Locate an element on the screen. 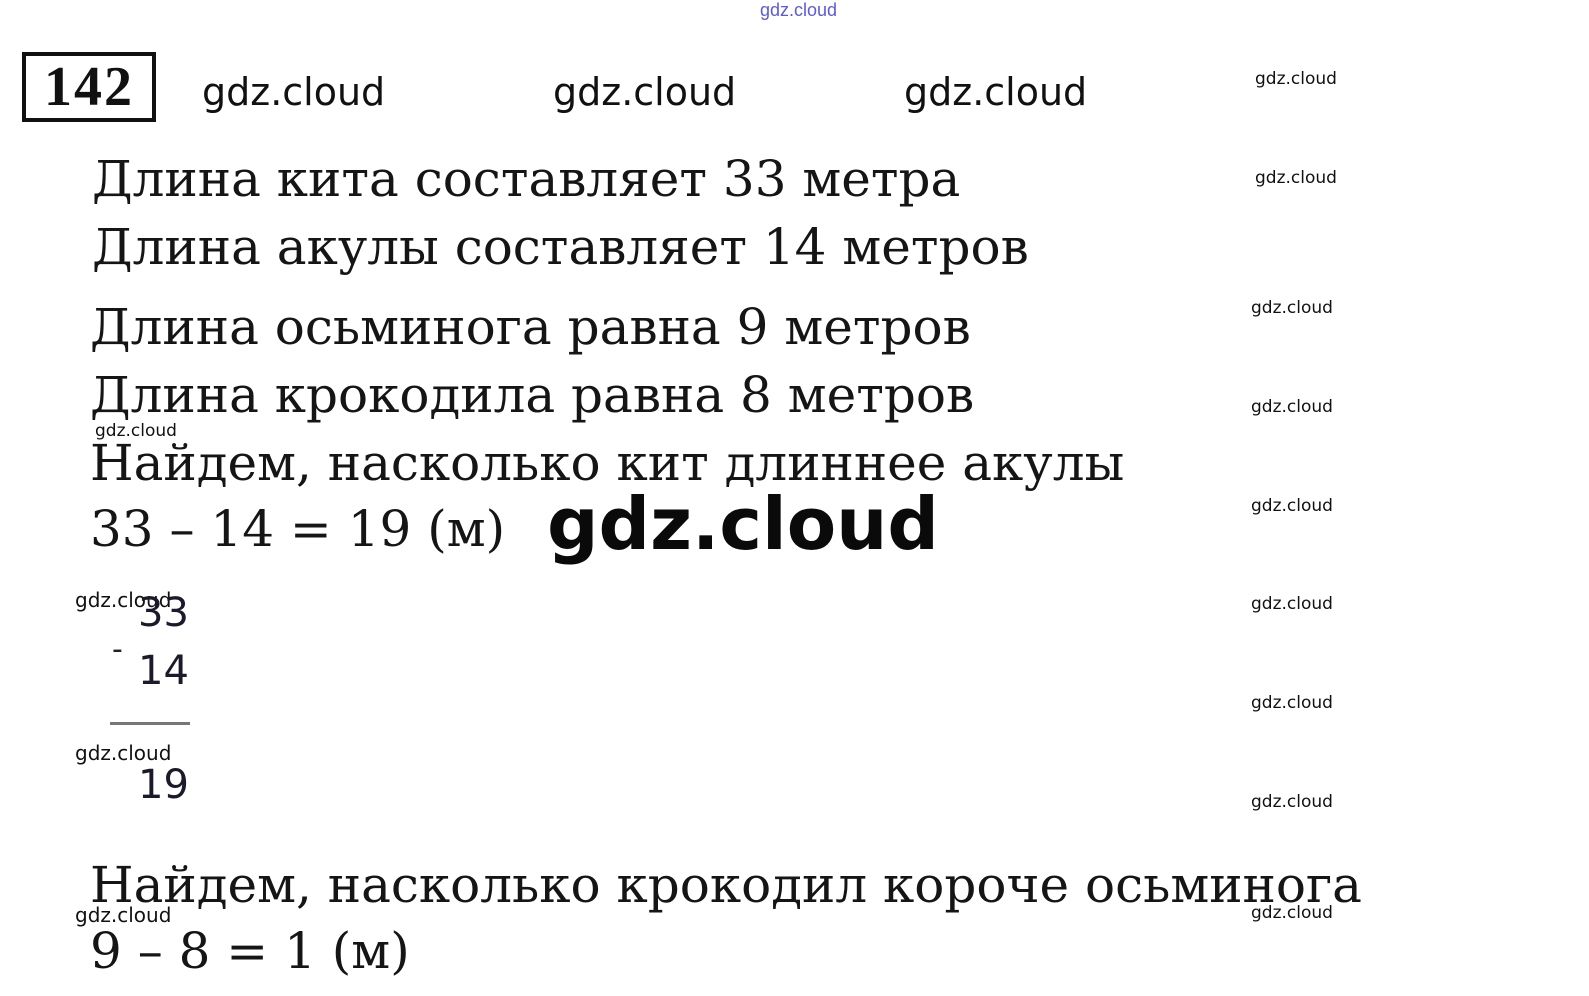 This screenshot has width=1589, height=996. column-minuend: 33 is located at coordinates (163, 613).